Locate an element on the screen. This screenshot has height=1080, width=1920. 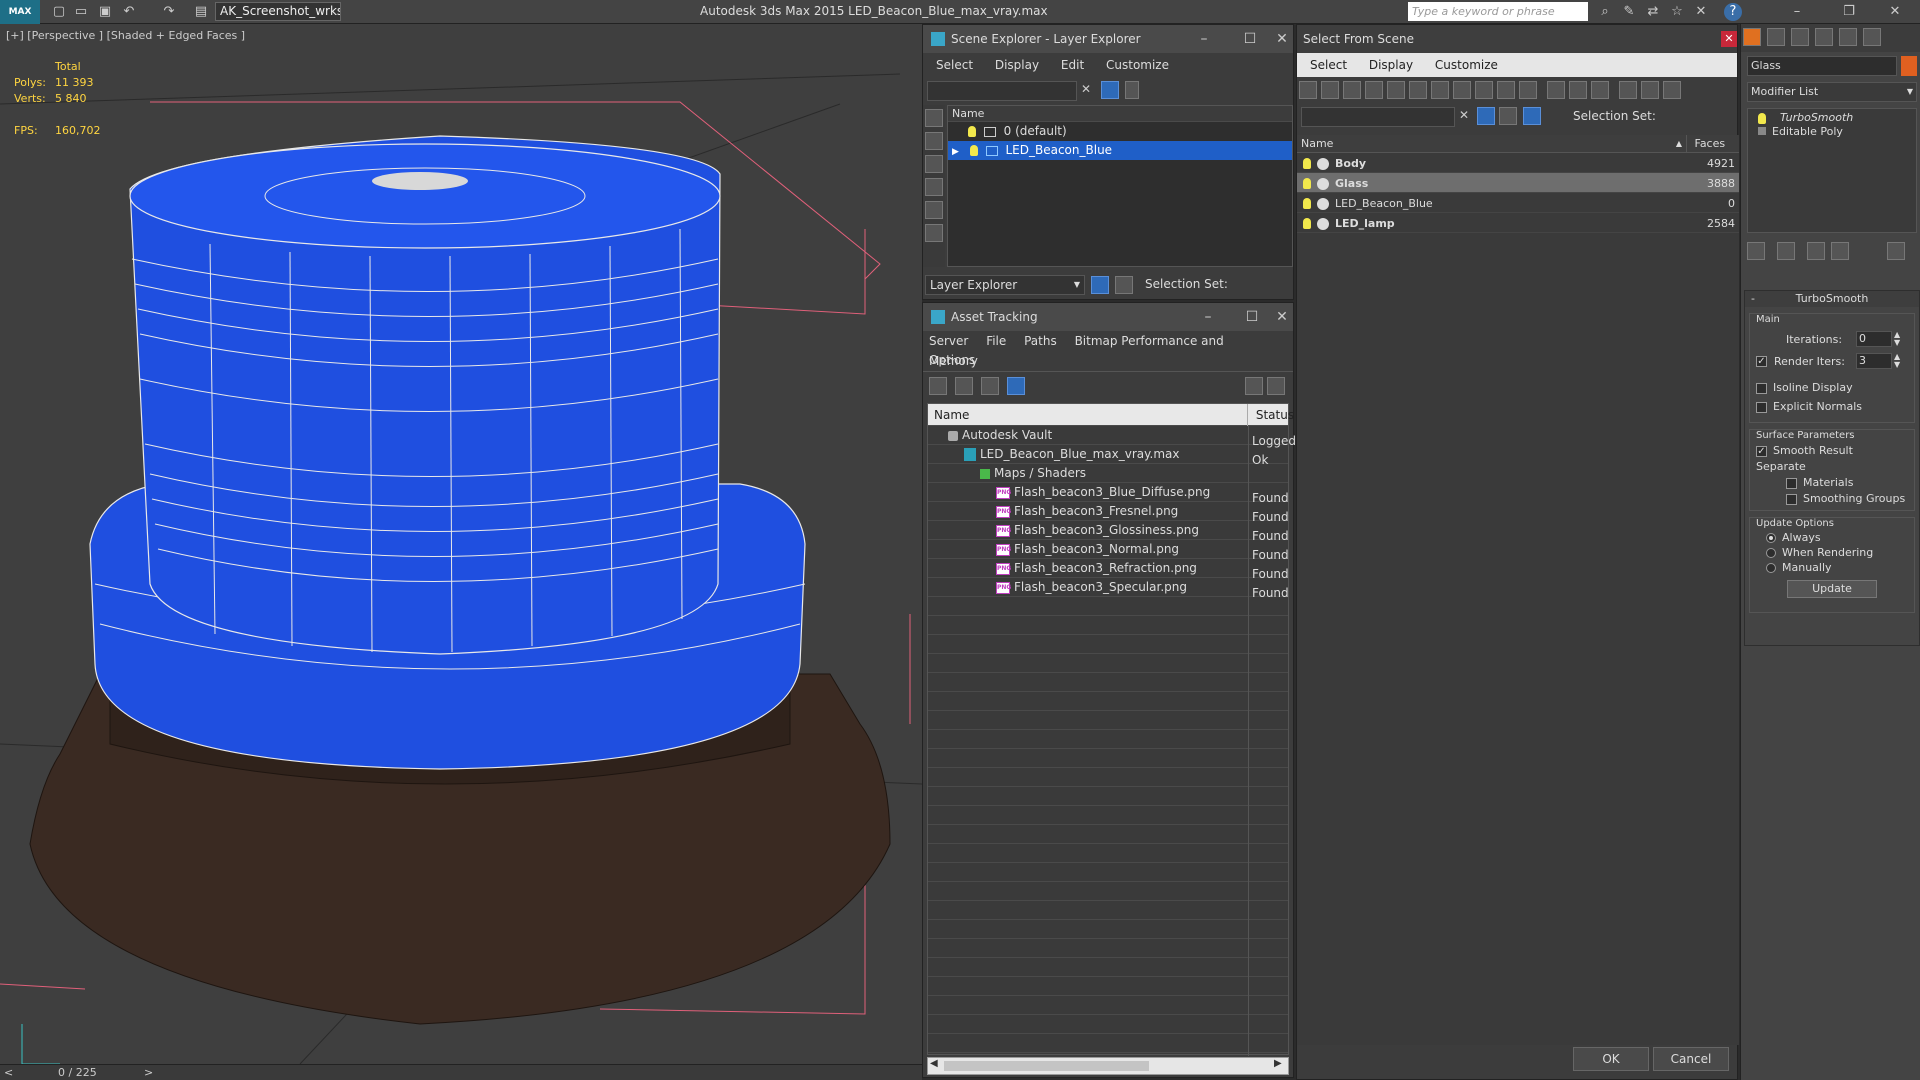
menu-customize: Customize is located at coordinates (1137, 65).